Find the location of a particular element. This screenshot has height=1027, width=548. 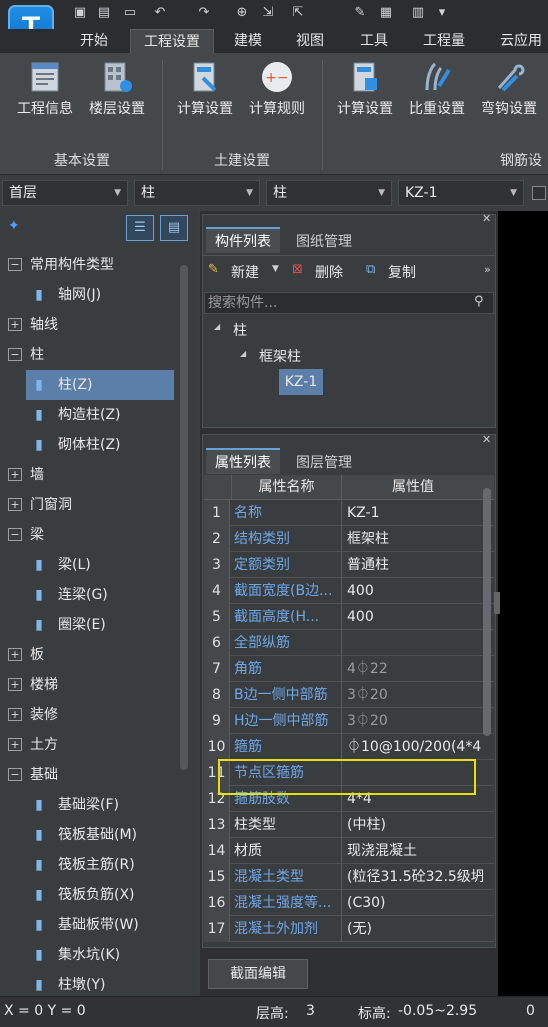

tab-cloud: 云应用 is located at coordinates (517, 41).